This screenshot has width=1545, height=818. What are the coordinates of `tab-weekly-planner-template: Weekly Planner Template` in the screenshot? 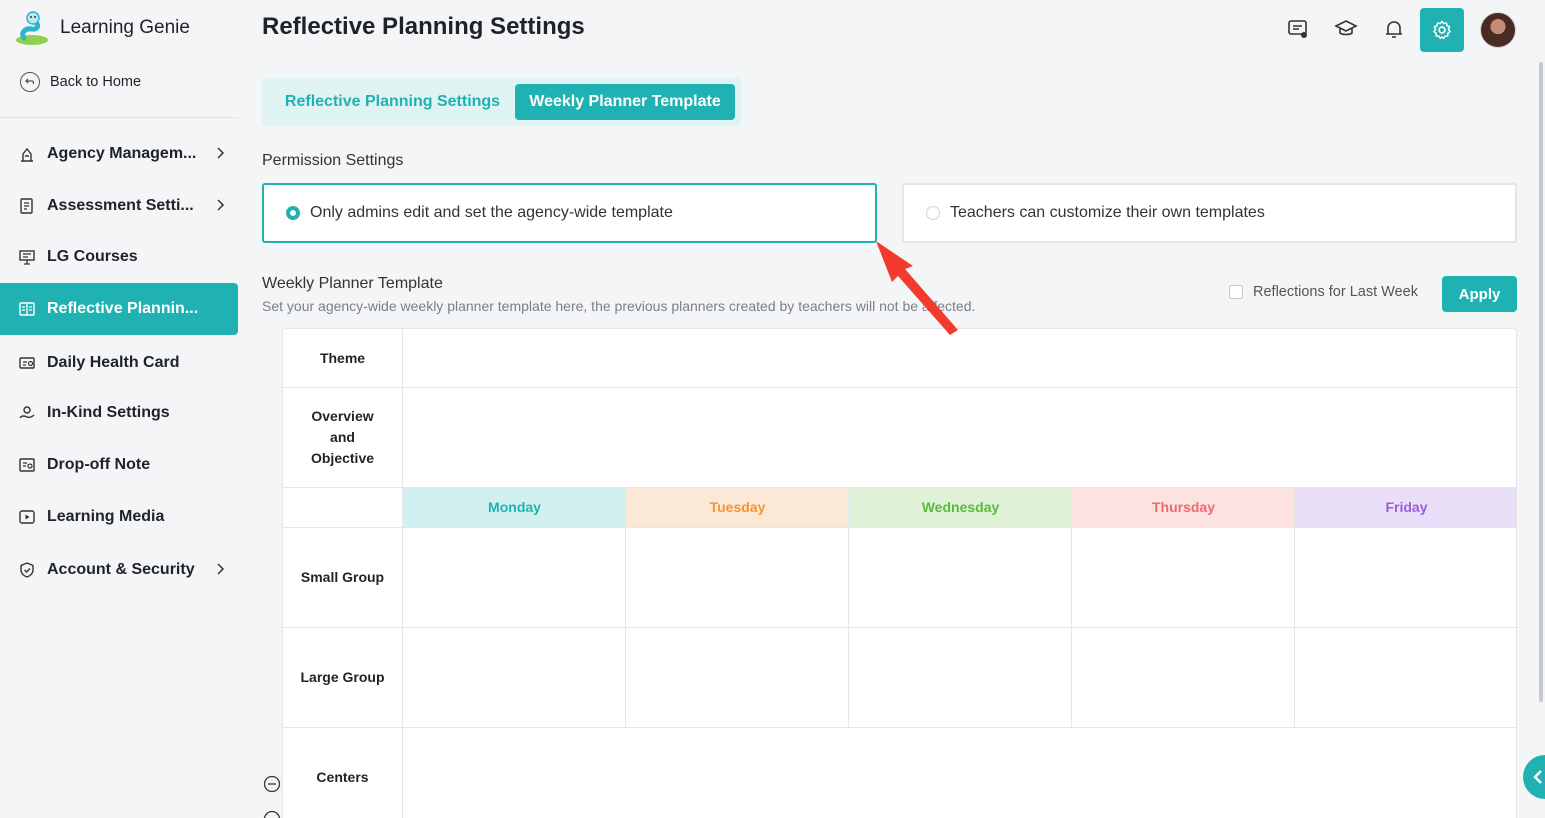 It's located at (625, 102).